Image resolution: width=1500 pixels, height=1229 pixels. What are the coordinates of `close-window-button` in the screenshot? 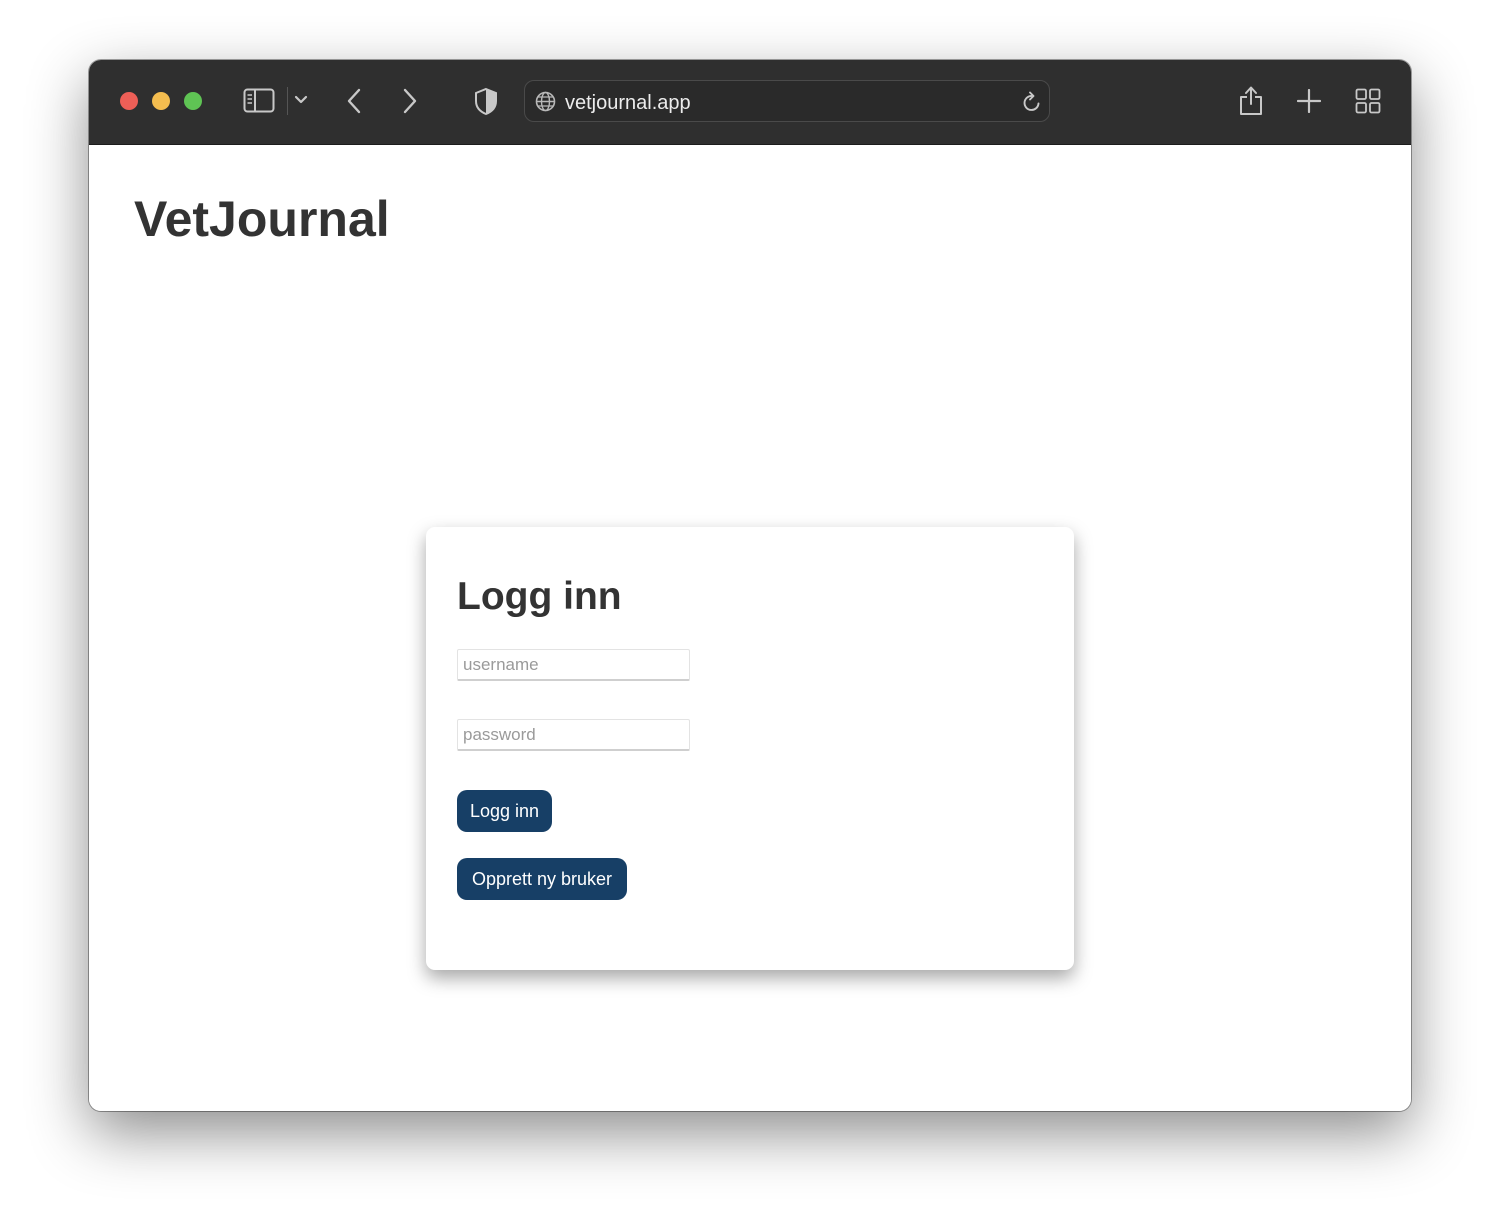 It's located at (129, 101).